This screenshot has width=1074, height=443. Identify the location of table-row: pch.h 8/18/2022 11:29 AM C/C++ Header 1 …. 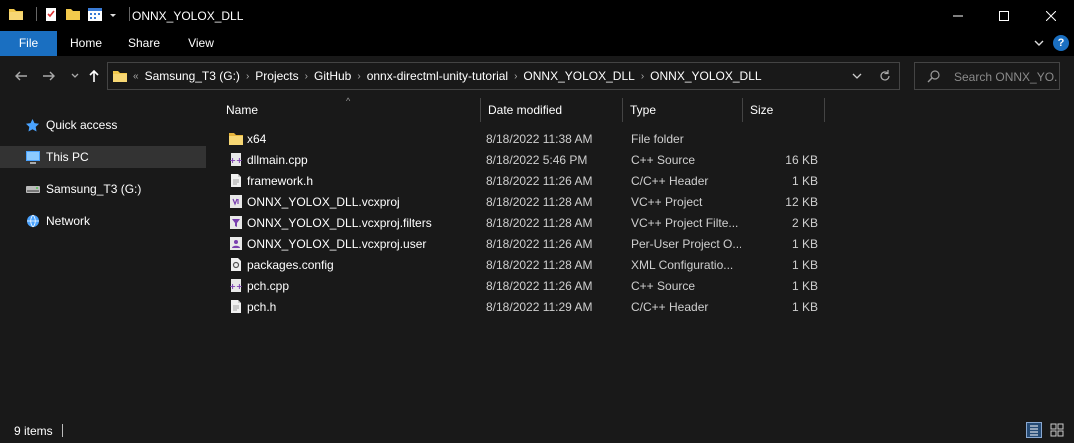
(521, 306).